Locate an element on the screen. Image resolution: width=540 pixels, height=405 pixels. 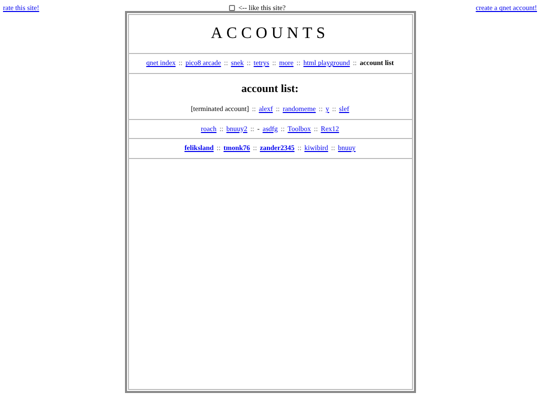
section-heading: account list: is located at coordinates (270, 89).